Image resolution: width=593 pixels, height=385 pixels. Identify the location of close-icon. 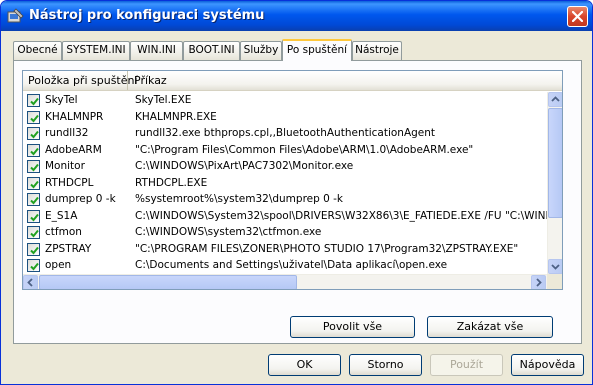
(577, 16).